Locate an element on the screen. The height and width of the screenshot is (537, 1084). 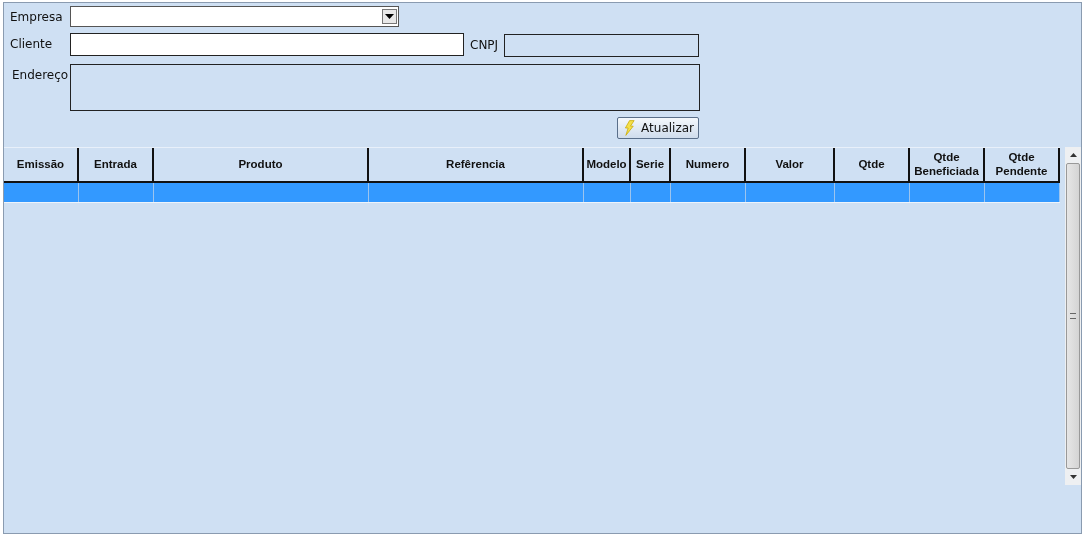
column-header: Qtde Beneficiada is located at coordinates (947, 164).